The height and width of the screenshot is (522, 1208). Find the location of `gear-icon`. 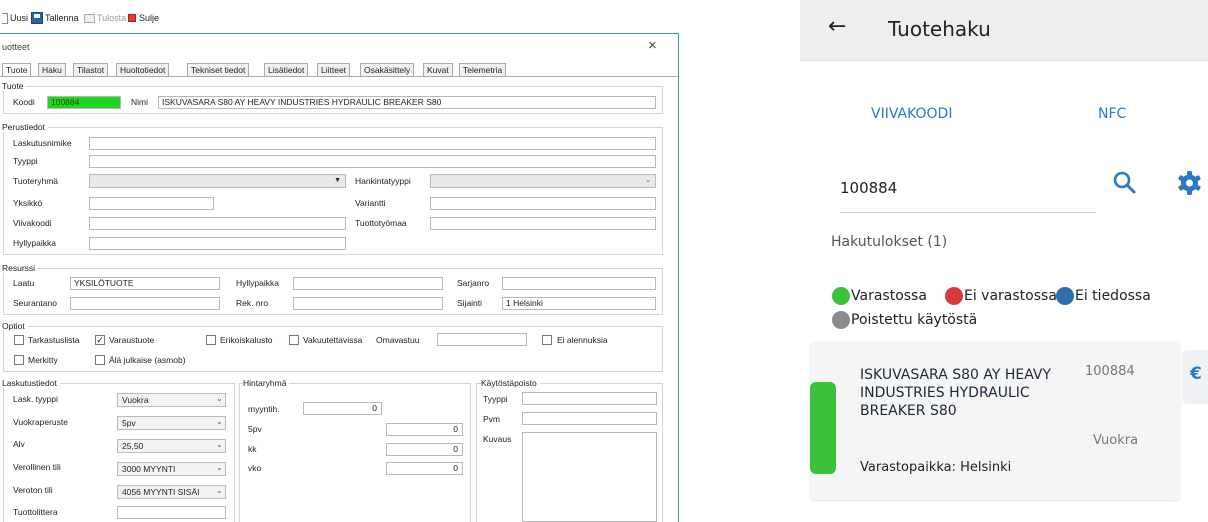

gear-icon is located at coordinates (1189, 183).